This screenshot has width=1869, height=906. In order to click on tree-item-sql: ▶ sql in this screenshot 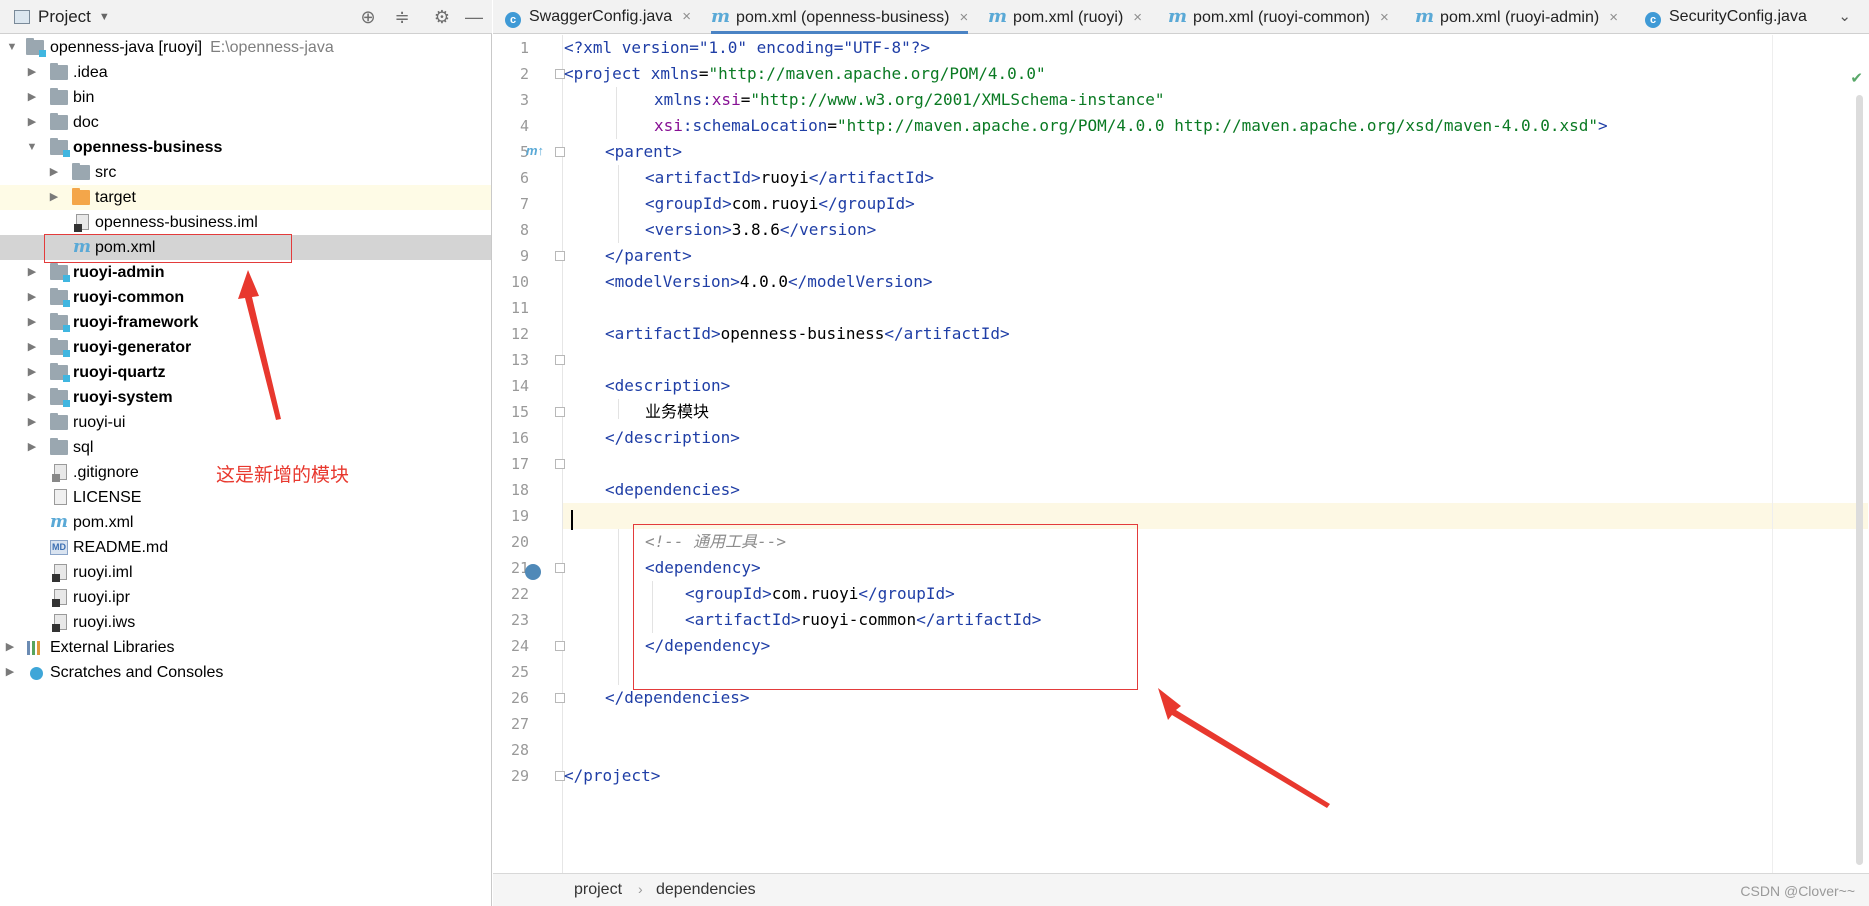, I will do `click(245, 447)`.